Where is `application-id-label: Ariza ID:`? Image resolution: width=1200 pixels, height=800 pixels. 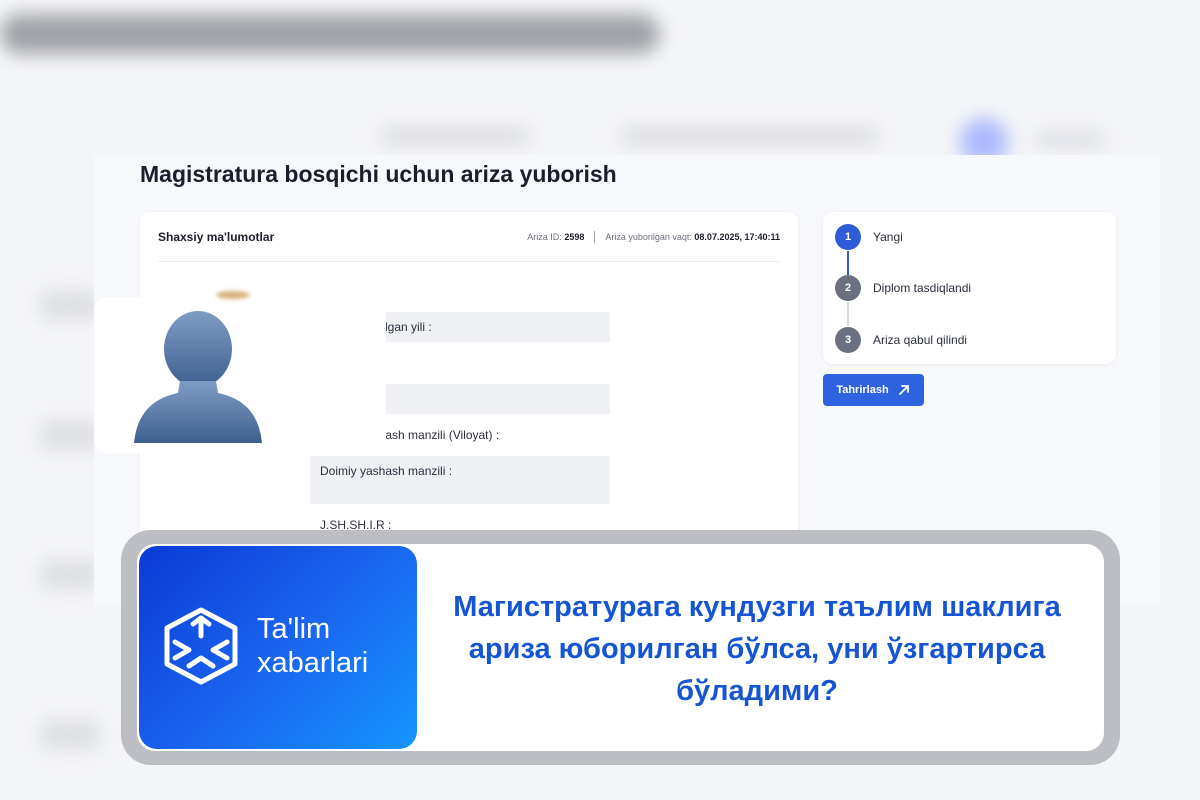
application-id-label: Ariza ID: is located at coordinates (544, 236).